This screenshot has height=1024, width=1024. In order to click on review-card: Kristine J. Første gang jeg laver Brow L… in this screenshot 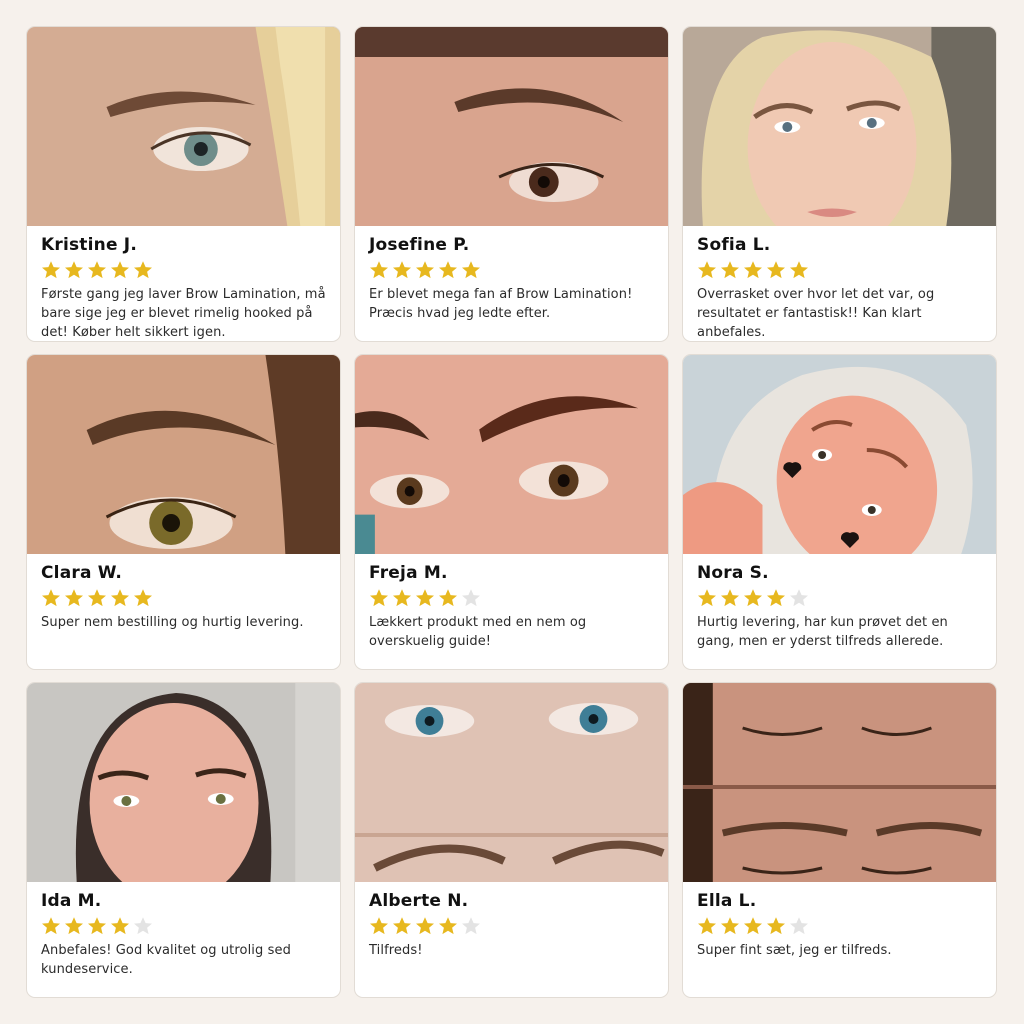, I will do `click(183, 184)`.